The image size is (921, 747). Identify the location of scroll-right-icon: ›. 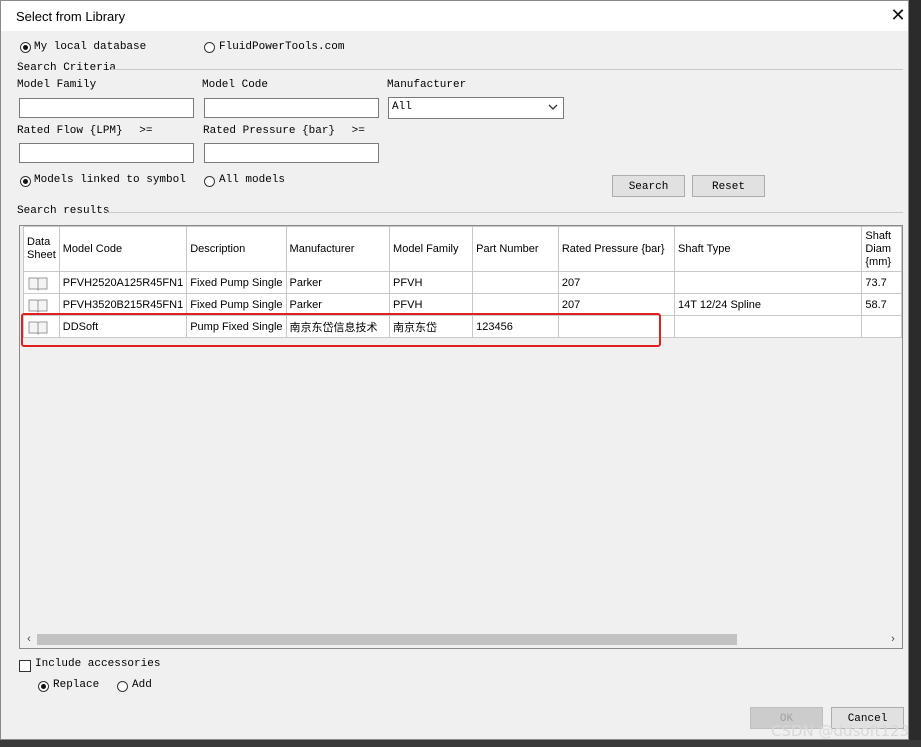
(893, 639).